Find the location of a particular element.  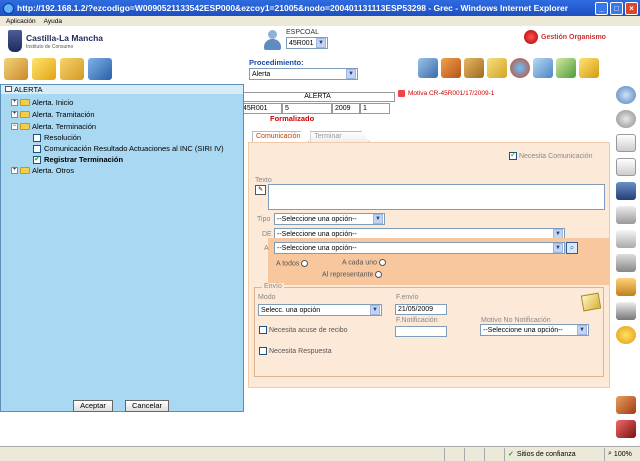

print-icon is located at coordinates (626, 311).